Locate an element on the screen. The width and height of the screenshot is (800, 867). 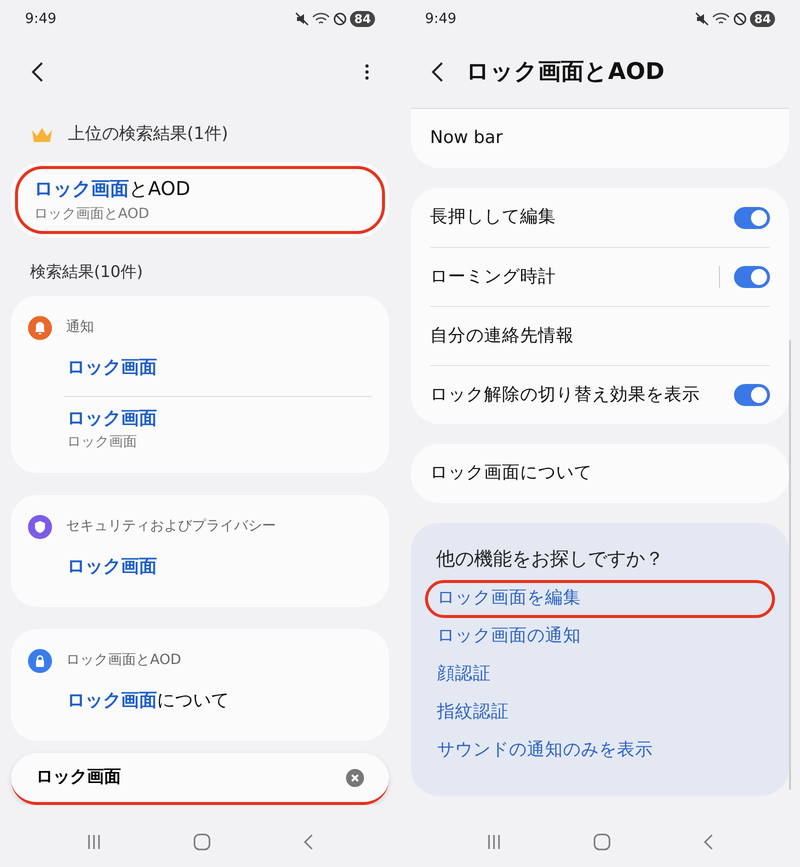
setting-label: 長押しして編集 is located at coordinates (493, 217).